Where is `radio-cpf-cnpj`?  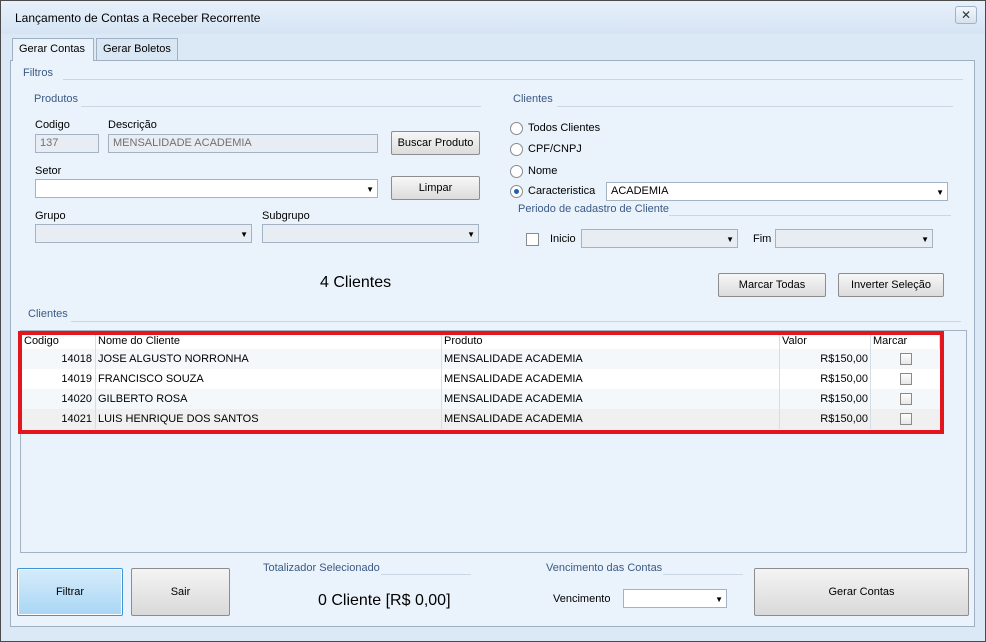 radio-cpf-cnpj is located at coordinates (516, 149).